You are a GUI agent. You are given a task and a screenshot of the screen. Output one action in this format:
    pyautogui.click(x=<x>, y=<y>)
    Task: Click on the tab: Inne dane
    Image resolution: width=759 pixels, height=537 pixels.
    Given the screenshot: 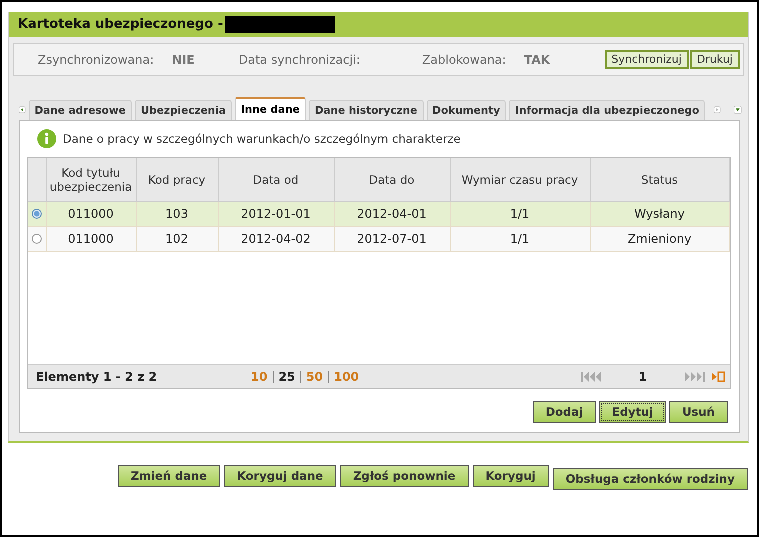 What is the action you would take?
    pyautogui.click(x=270, y=108)
    